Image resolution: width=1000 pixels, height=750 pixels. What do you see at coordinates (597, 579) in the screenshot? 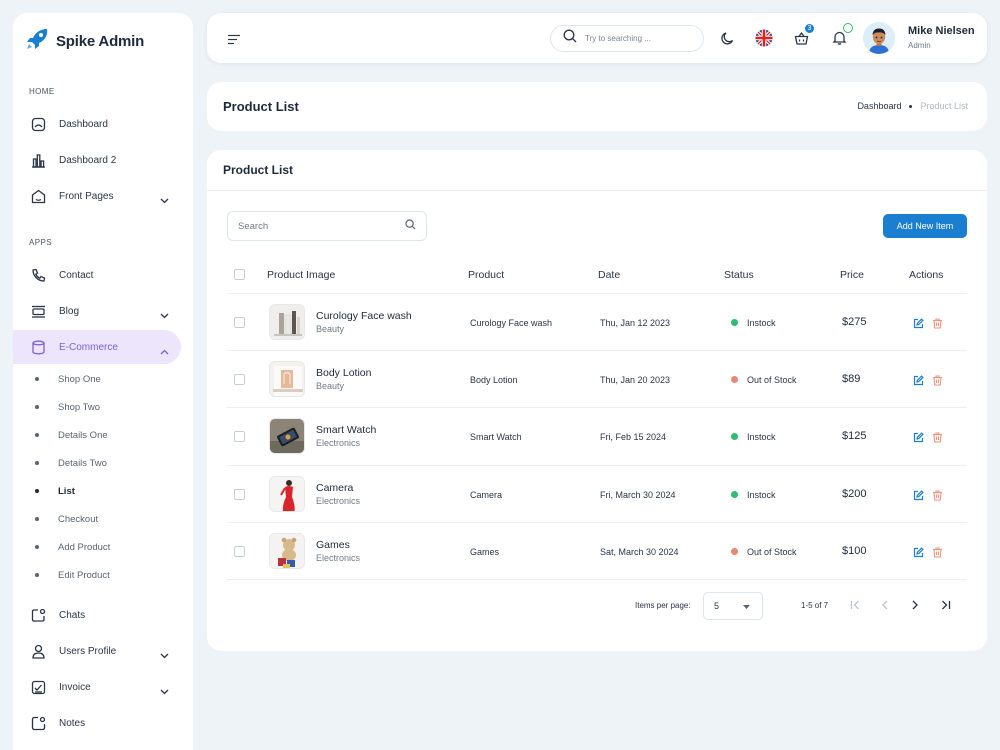
I see `row-divider` at bounding box center [597, 579].